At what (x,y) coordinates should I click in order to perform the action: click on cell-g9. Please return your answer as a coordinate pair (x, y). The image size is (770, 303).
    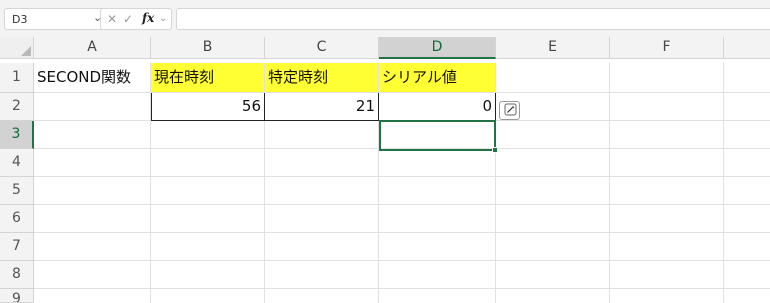
    Looking at the image, I should click on (747, 296).